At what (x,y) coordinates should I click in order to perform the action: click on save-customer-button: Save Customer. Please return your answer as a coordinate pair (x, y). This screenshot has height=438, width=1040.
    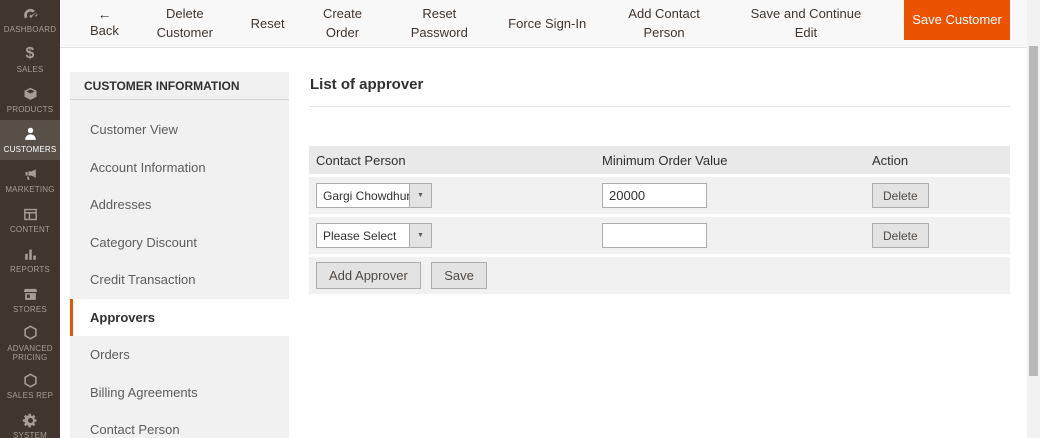
    Looking at the image, I should click on (957, 20).